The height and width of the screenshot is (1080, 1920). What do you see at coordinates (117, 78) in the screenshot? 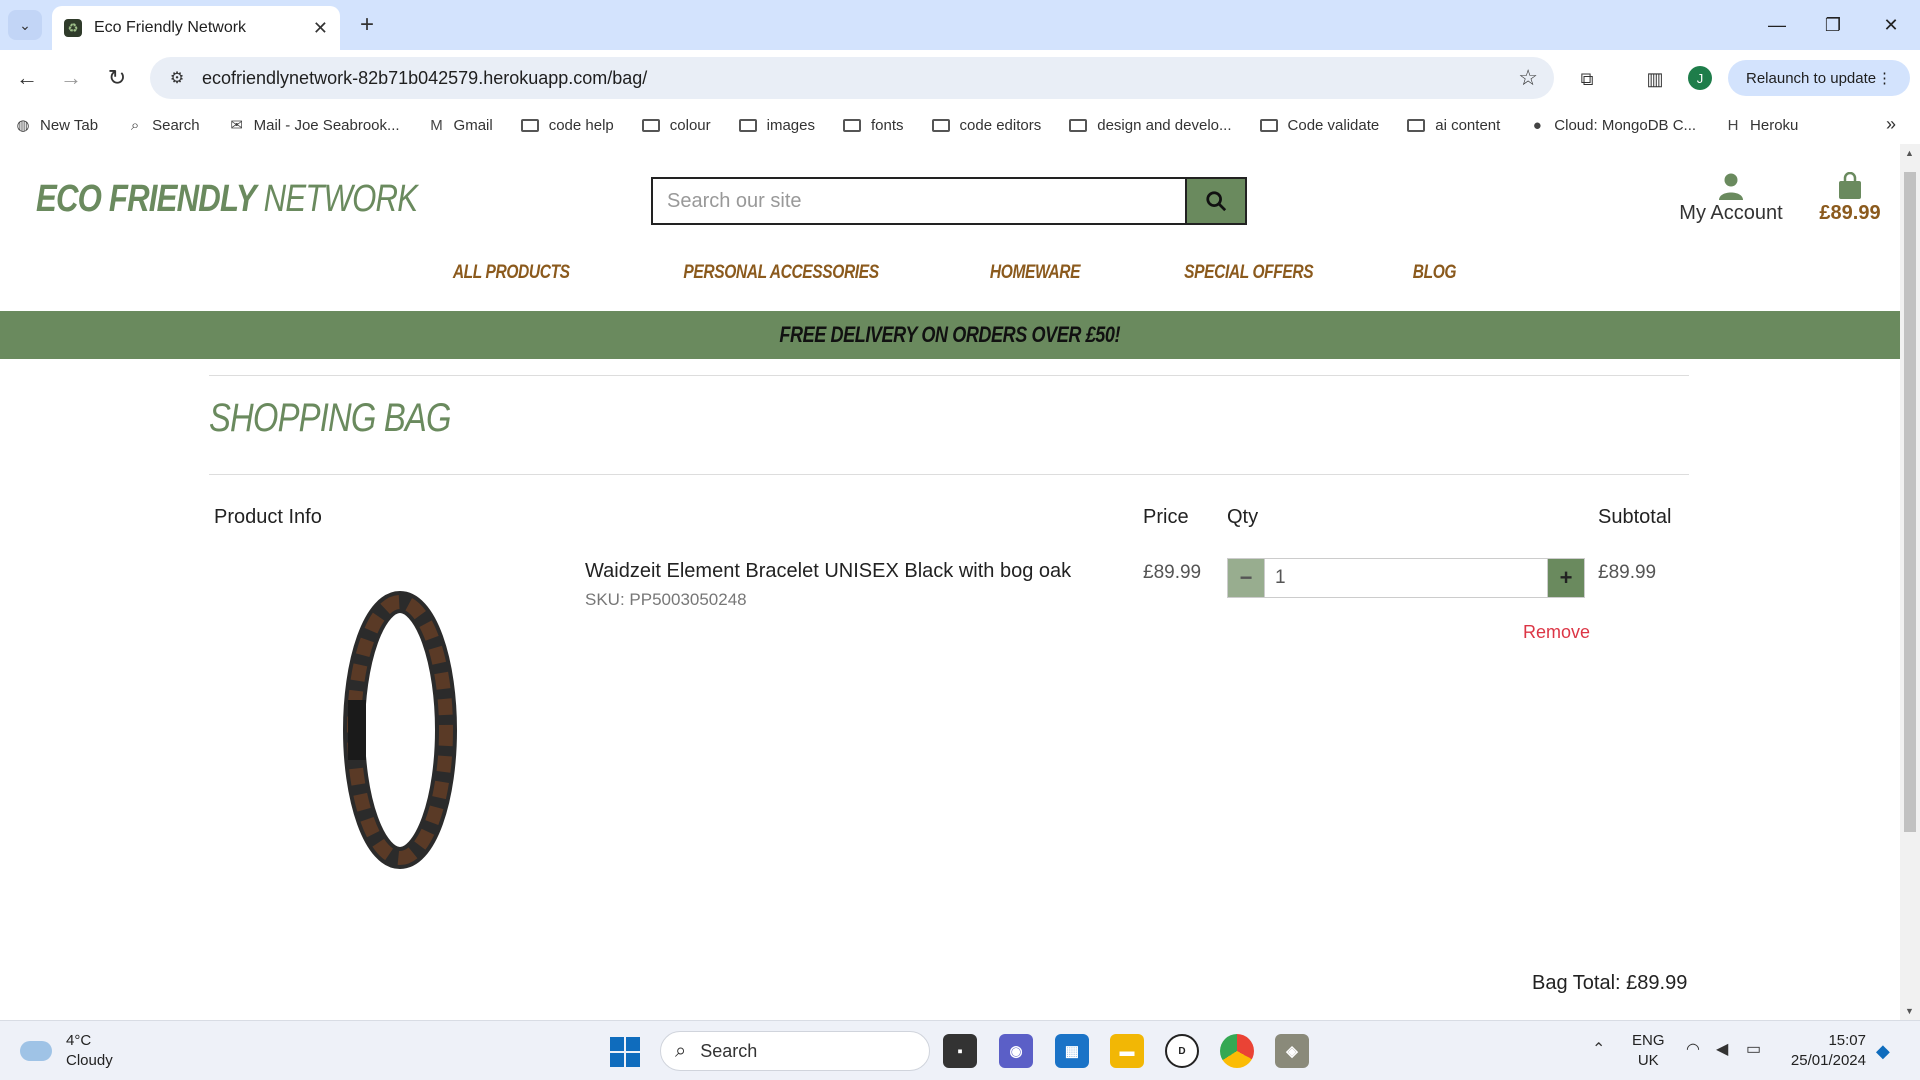
I see `reload-button: ↻` at bounding box center [117, 78].